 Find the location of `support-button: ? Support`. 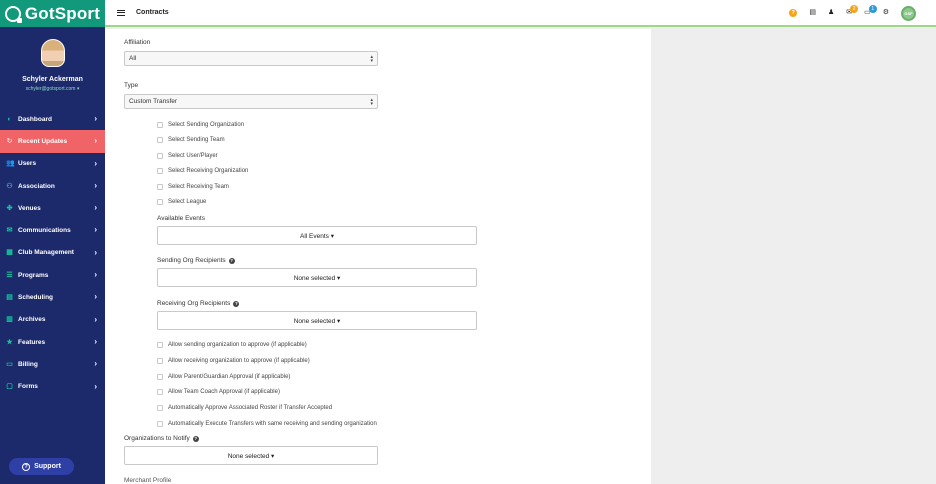

support-button: ? Support is located at coordinates (41, 466).